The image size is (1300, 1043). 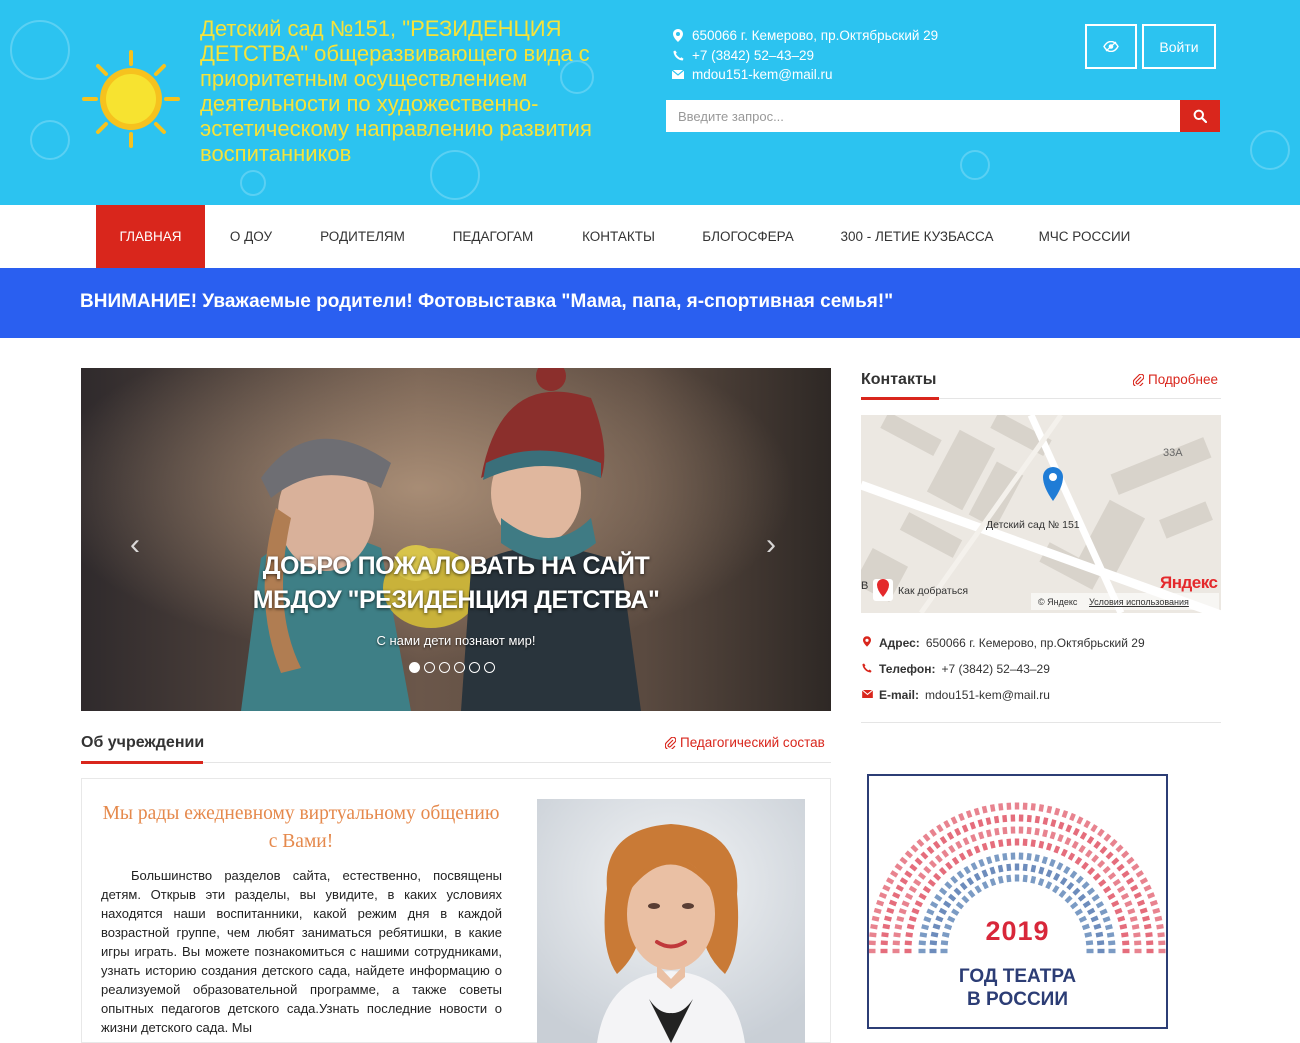 I want to click on director-portrait, so click(x=671, y=921).